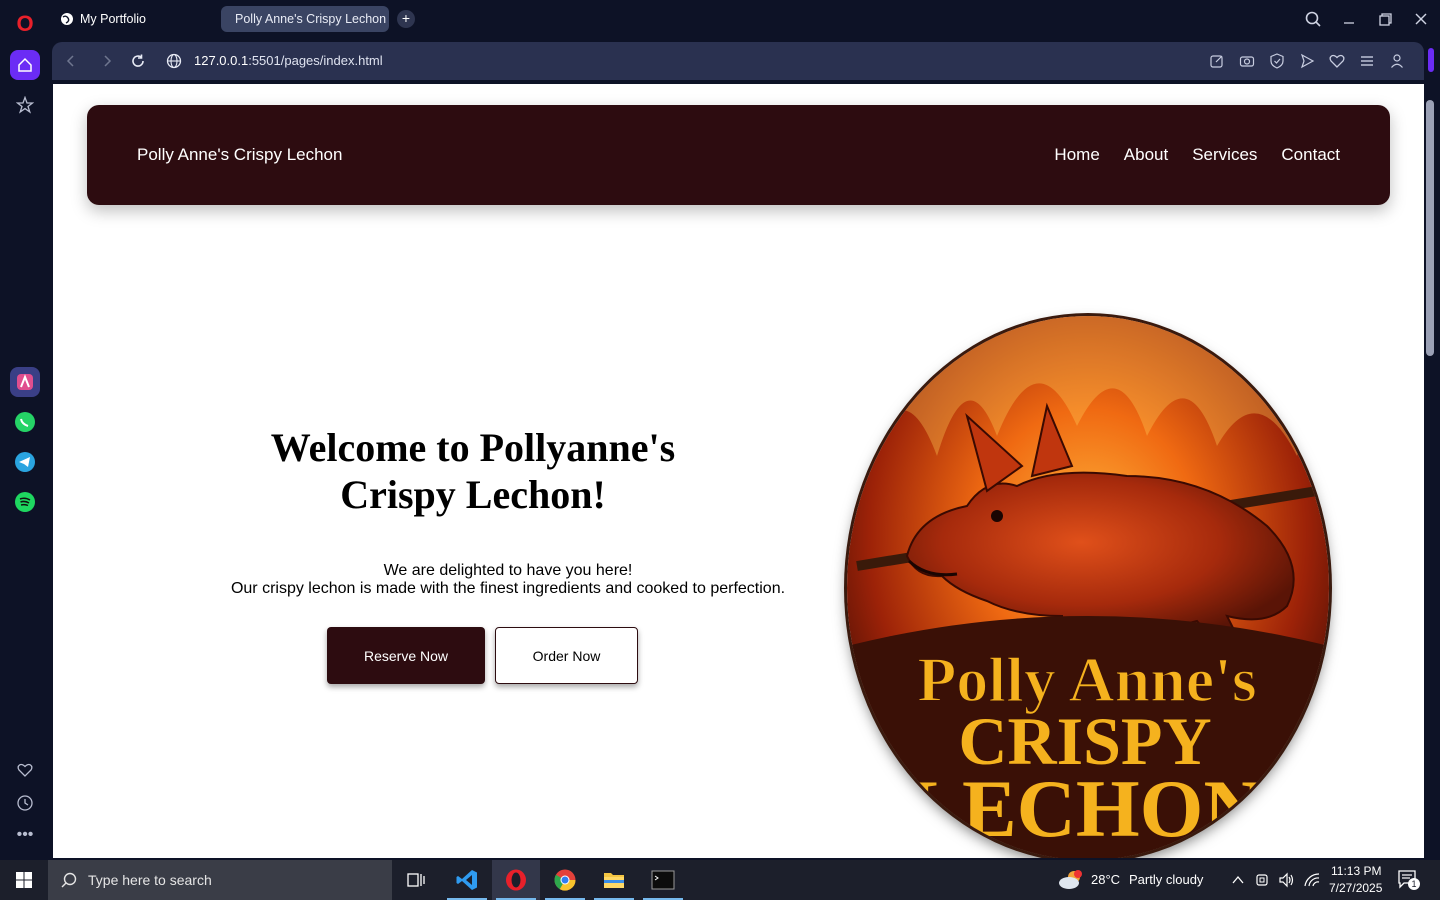  Describe the element at coordinates (1105, 879) in the screenshot. I see `weather-temp: 28°C` at that location.